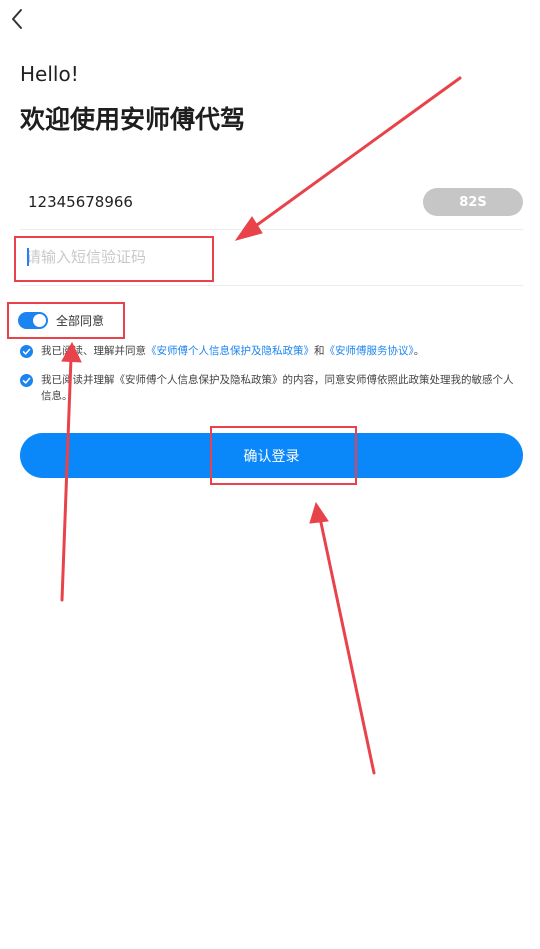  What do you see at coordinates (261, 257) in the screenshot?
I see `sms-code-input` at bounding box center [261, 257].